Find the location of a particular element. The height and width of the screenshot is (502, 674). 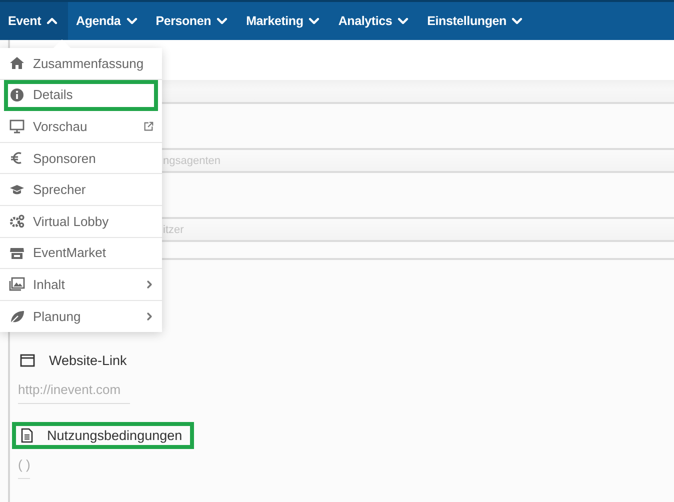

menu-item: Zusammenfassung is located at coordinates (81, 64).